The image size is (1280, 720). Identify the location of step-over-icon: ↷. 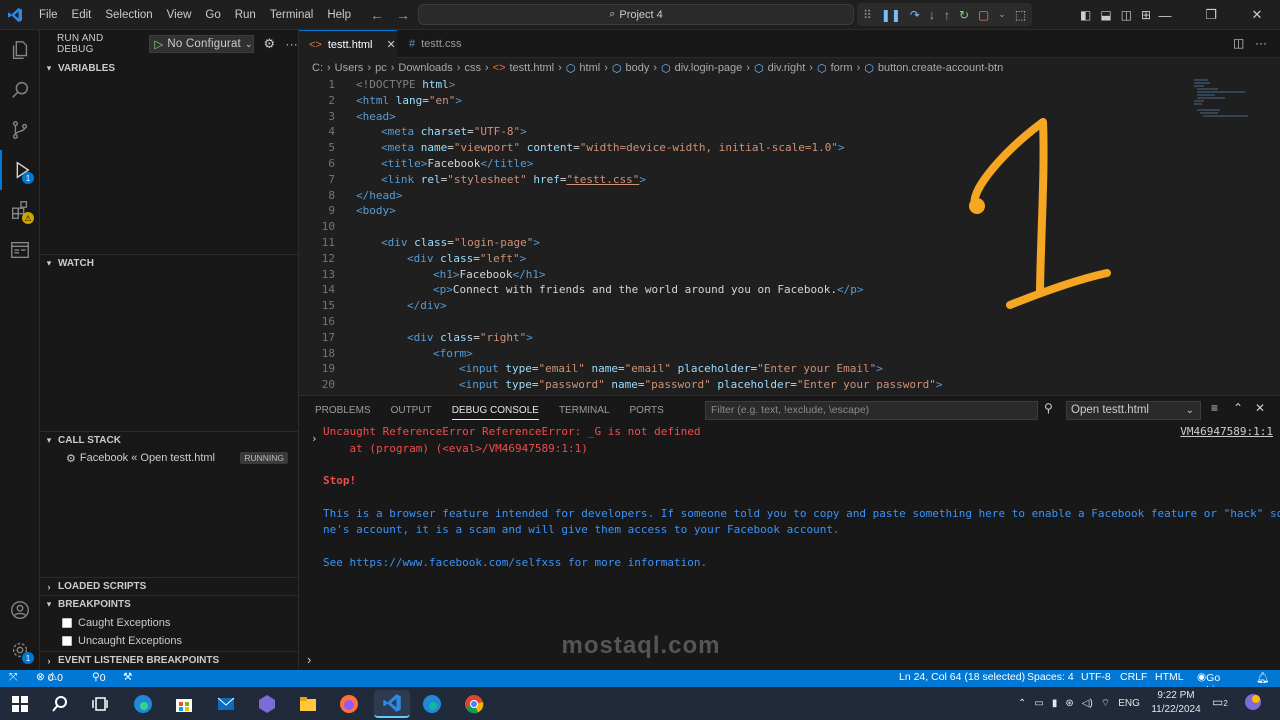
(915, 15).